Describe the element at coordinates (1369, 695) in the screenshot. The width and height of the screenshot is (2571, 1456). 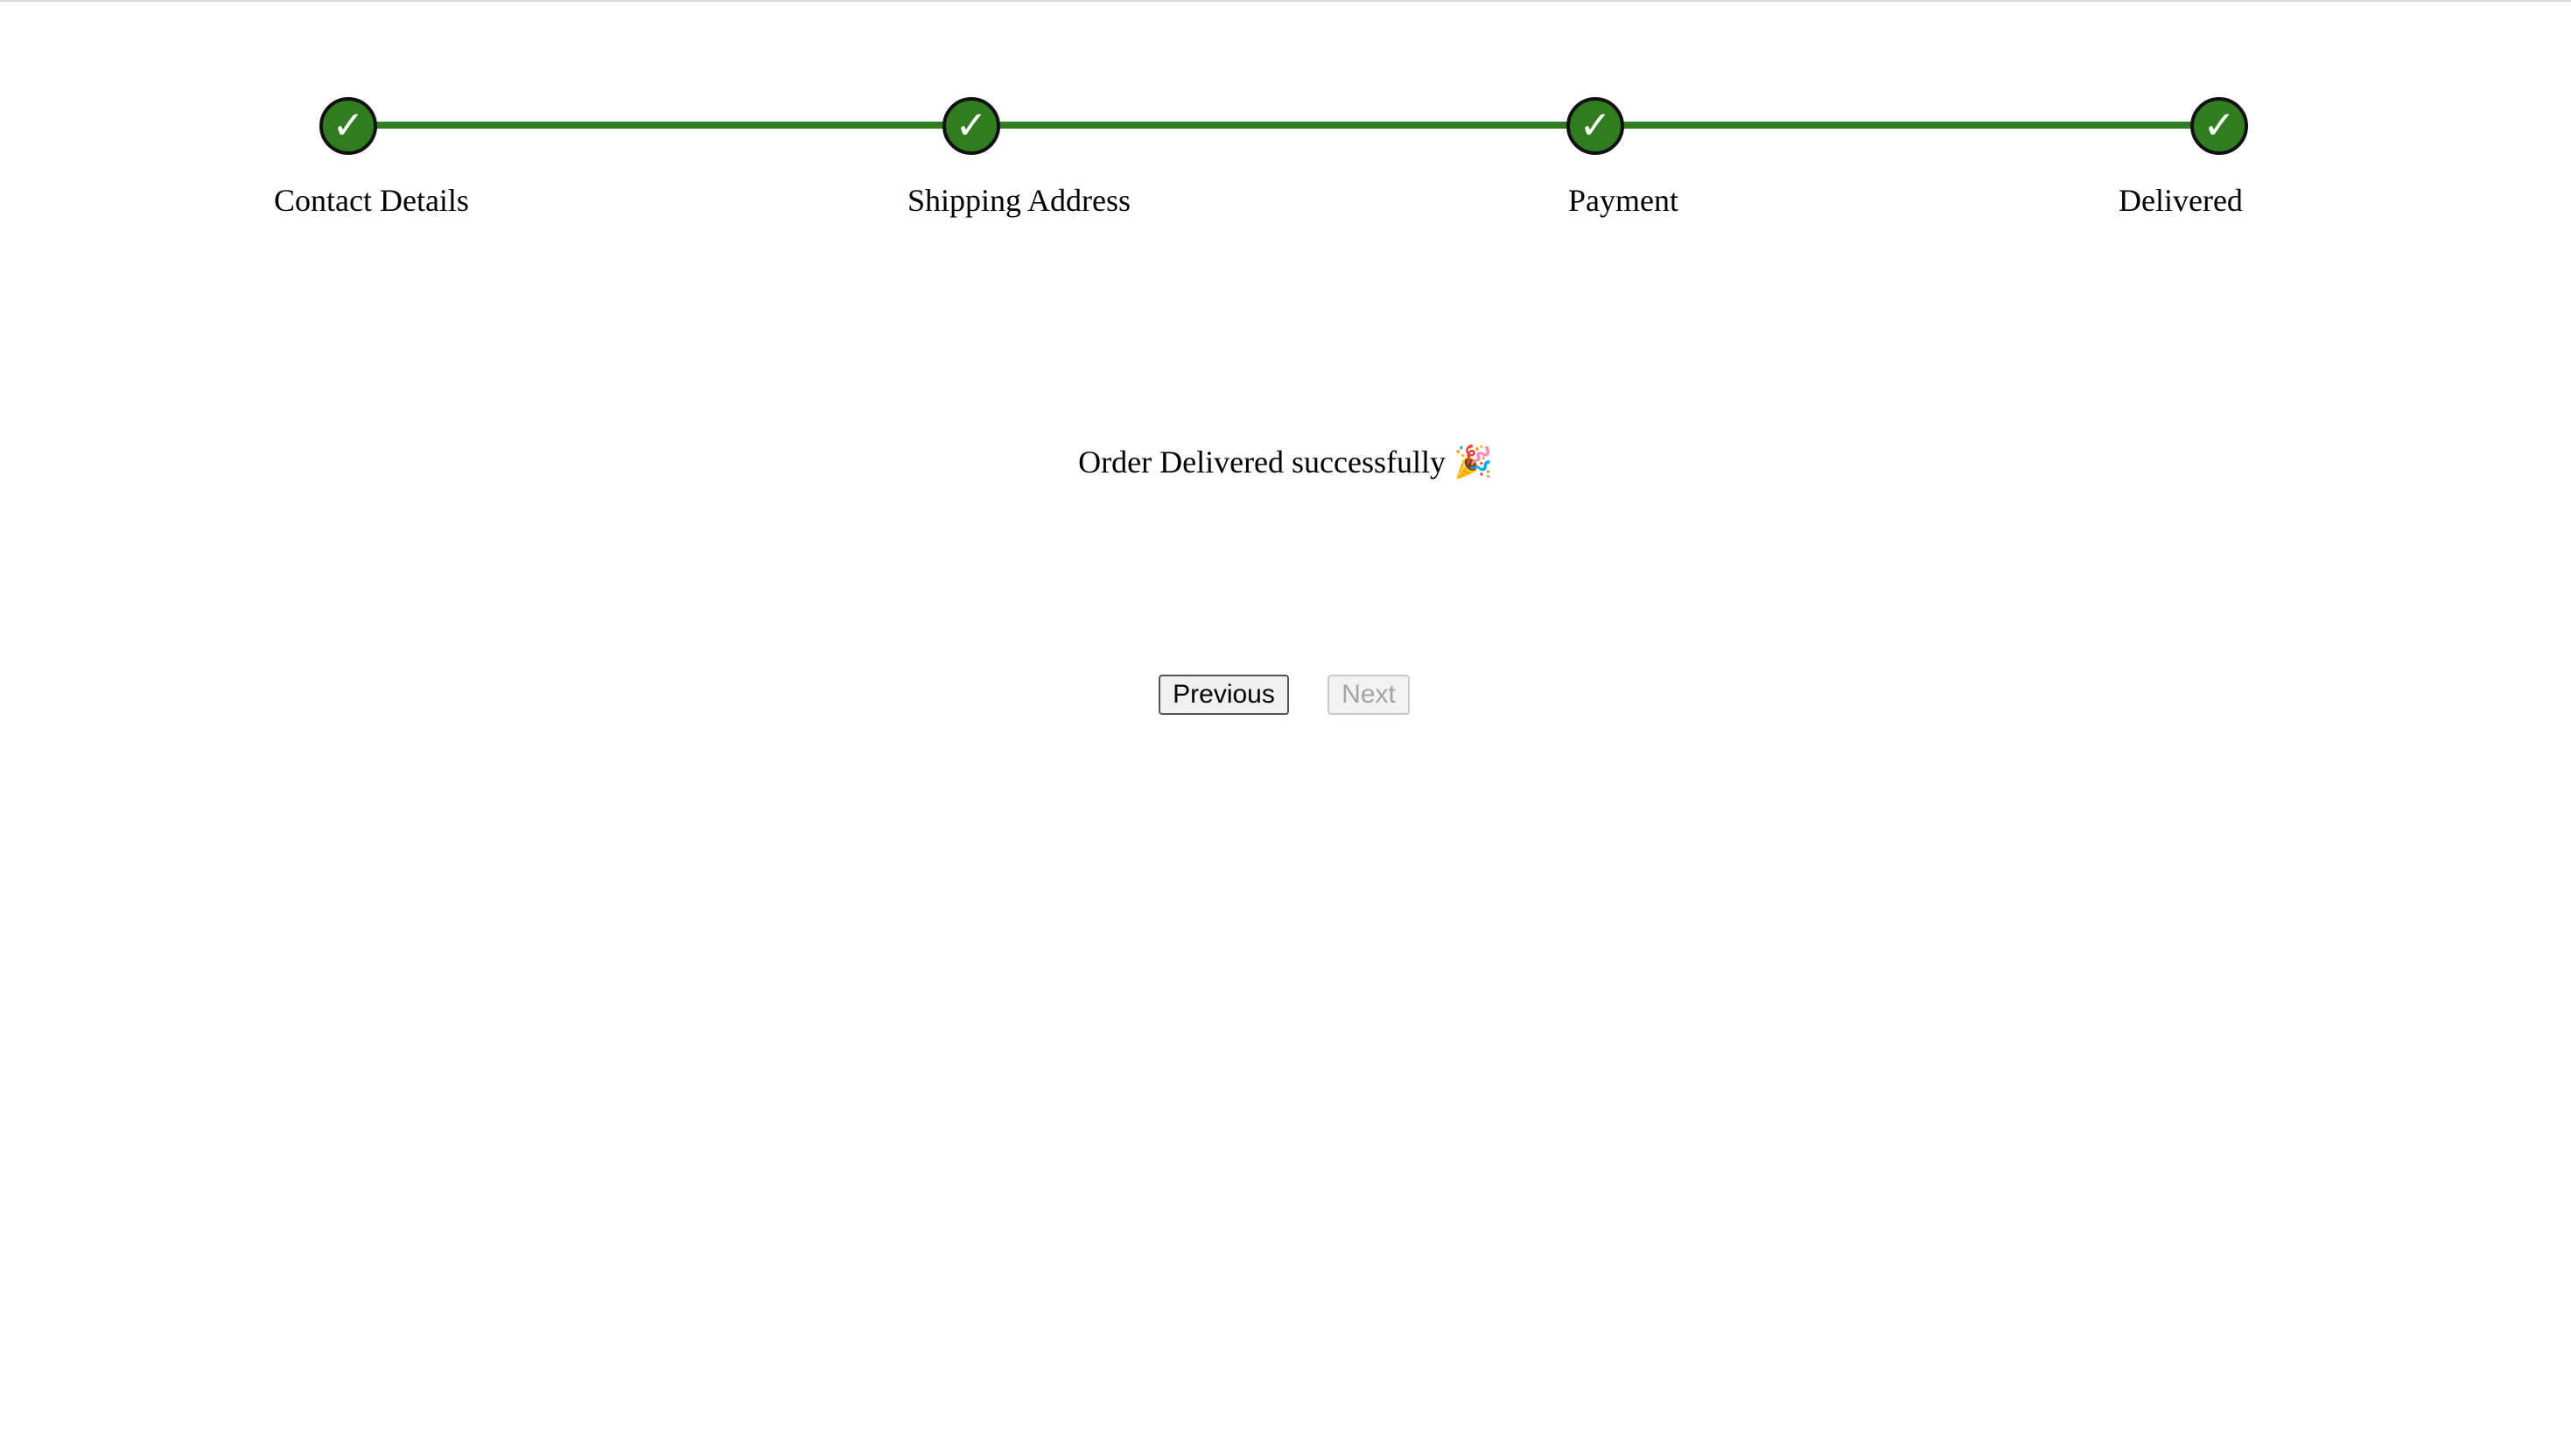
I see `next-button: Next` at that location.